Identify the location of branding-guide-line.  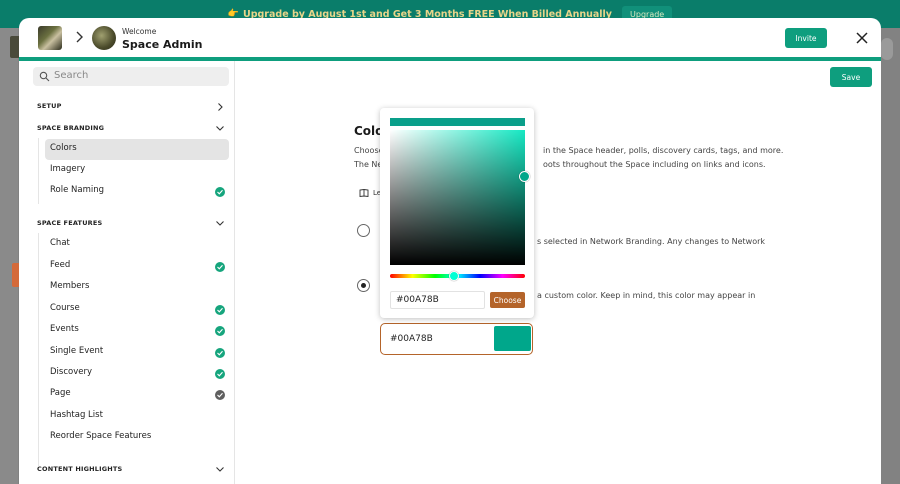
(38, 171).